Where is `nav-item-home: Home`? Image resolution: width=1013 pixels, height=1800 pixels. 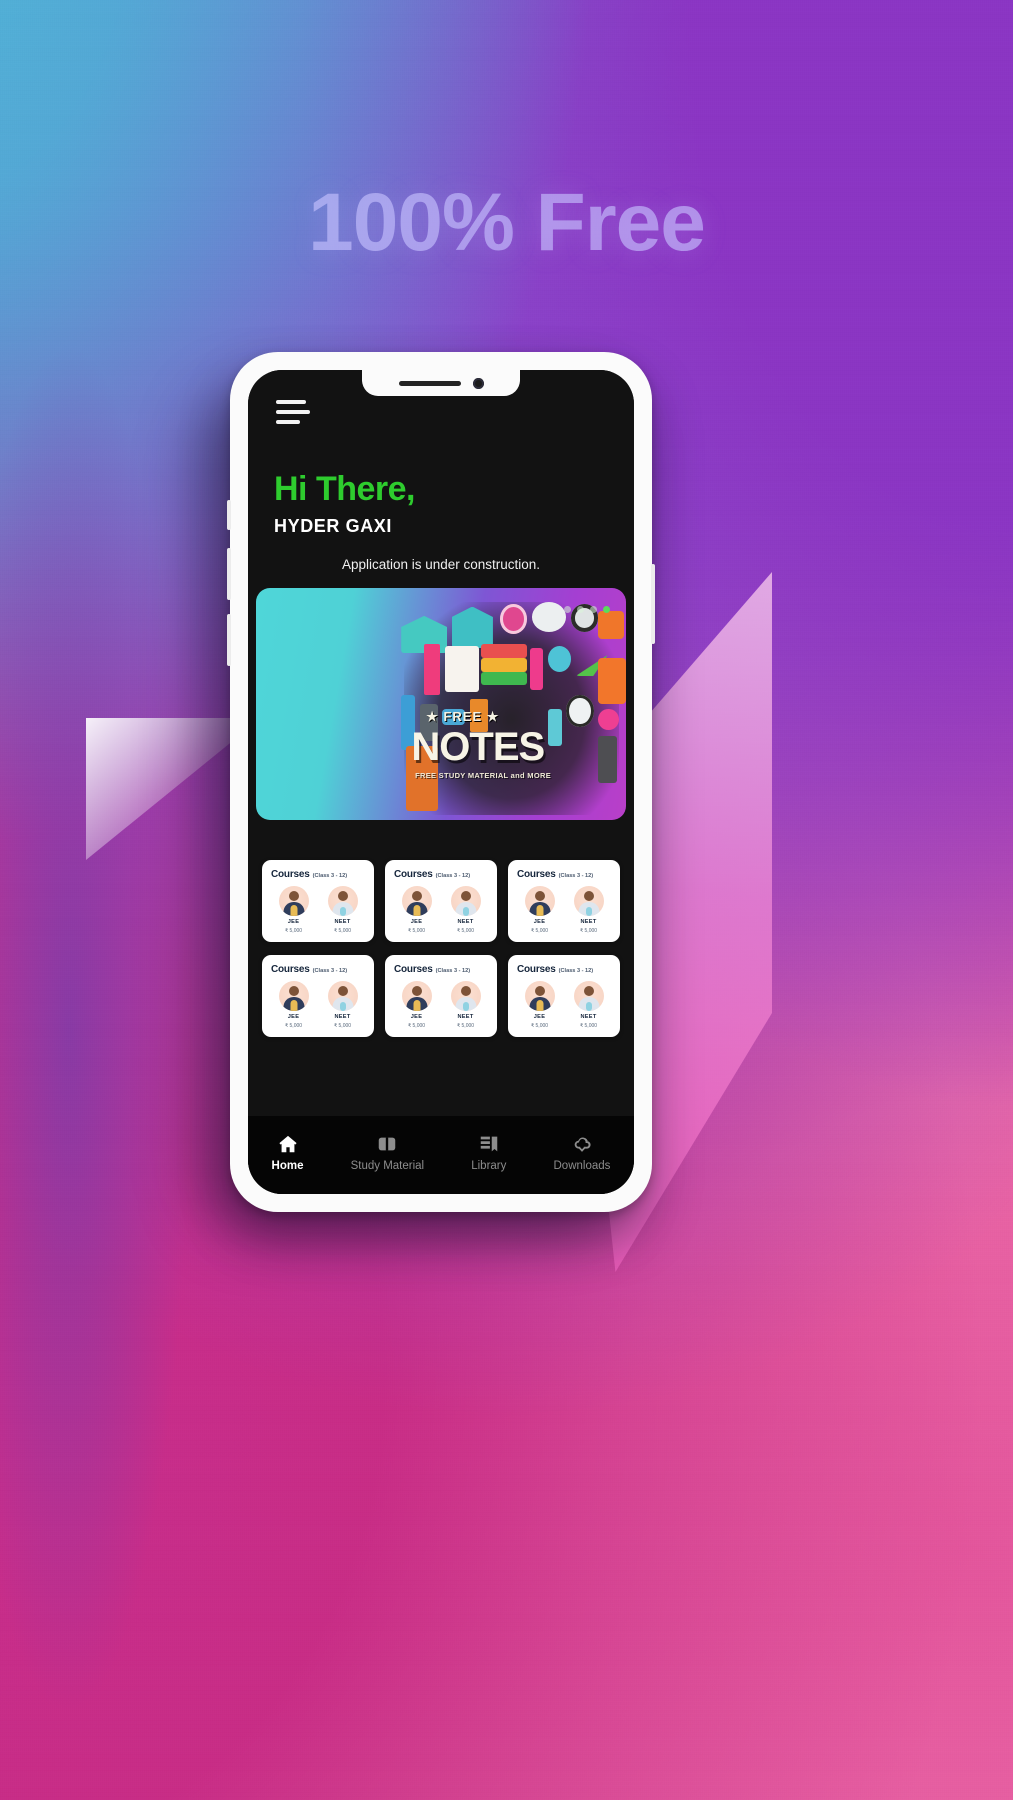
nav-item-home: Home is located at coordinates (288, 1152).